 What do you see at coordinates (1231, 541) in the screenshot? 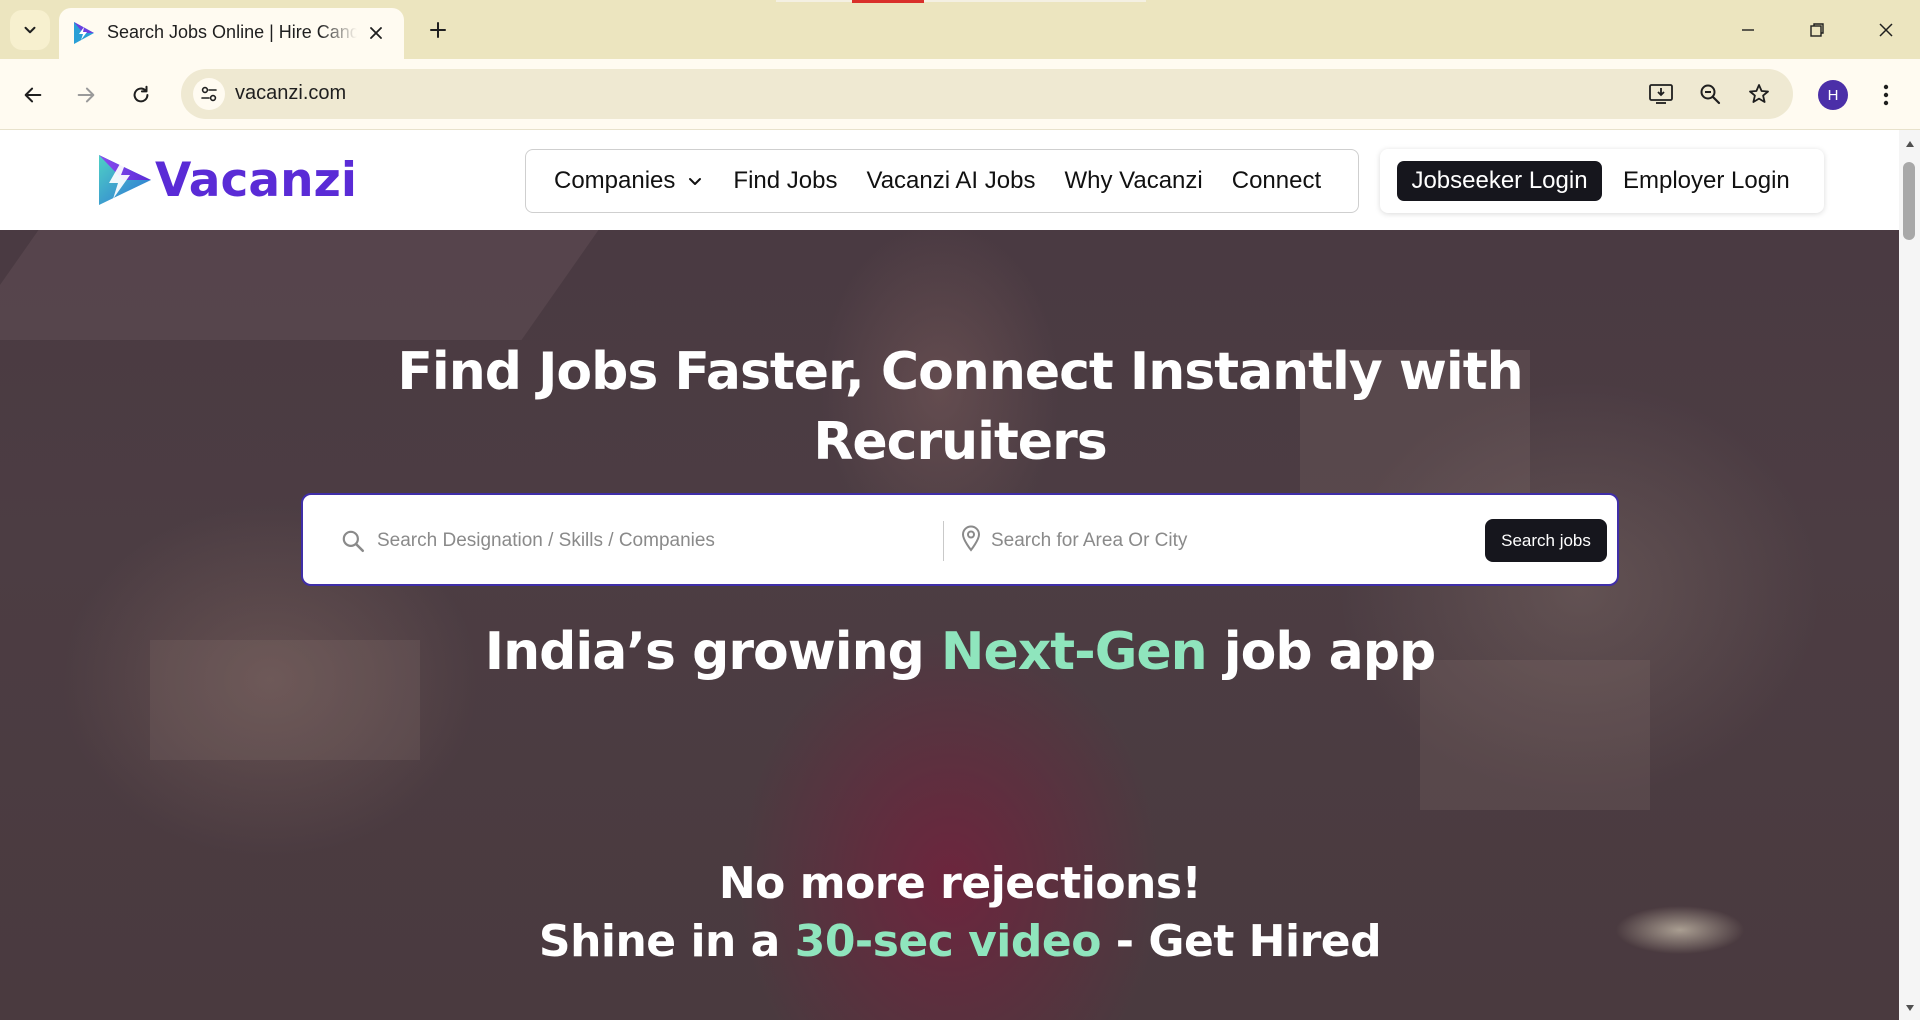
I see `location-search-input` at bounding box center [1231, 541].